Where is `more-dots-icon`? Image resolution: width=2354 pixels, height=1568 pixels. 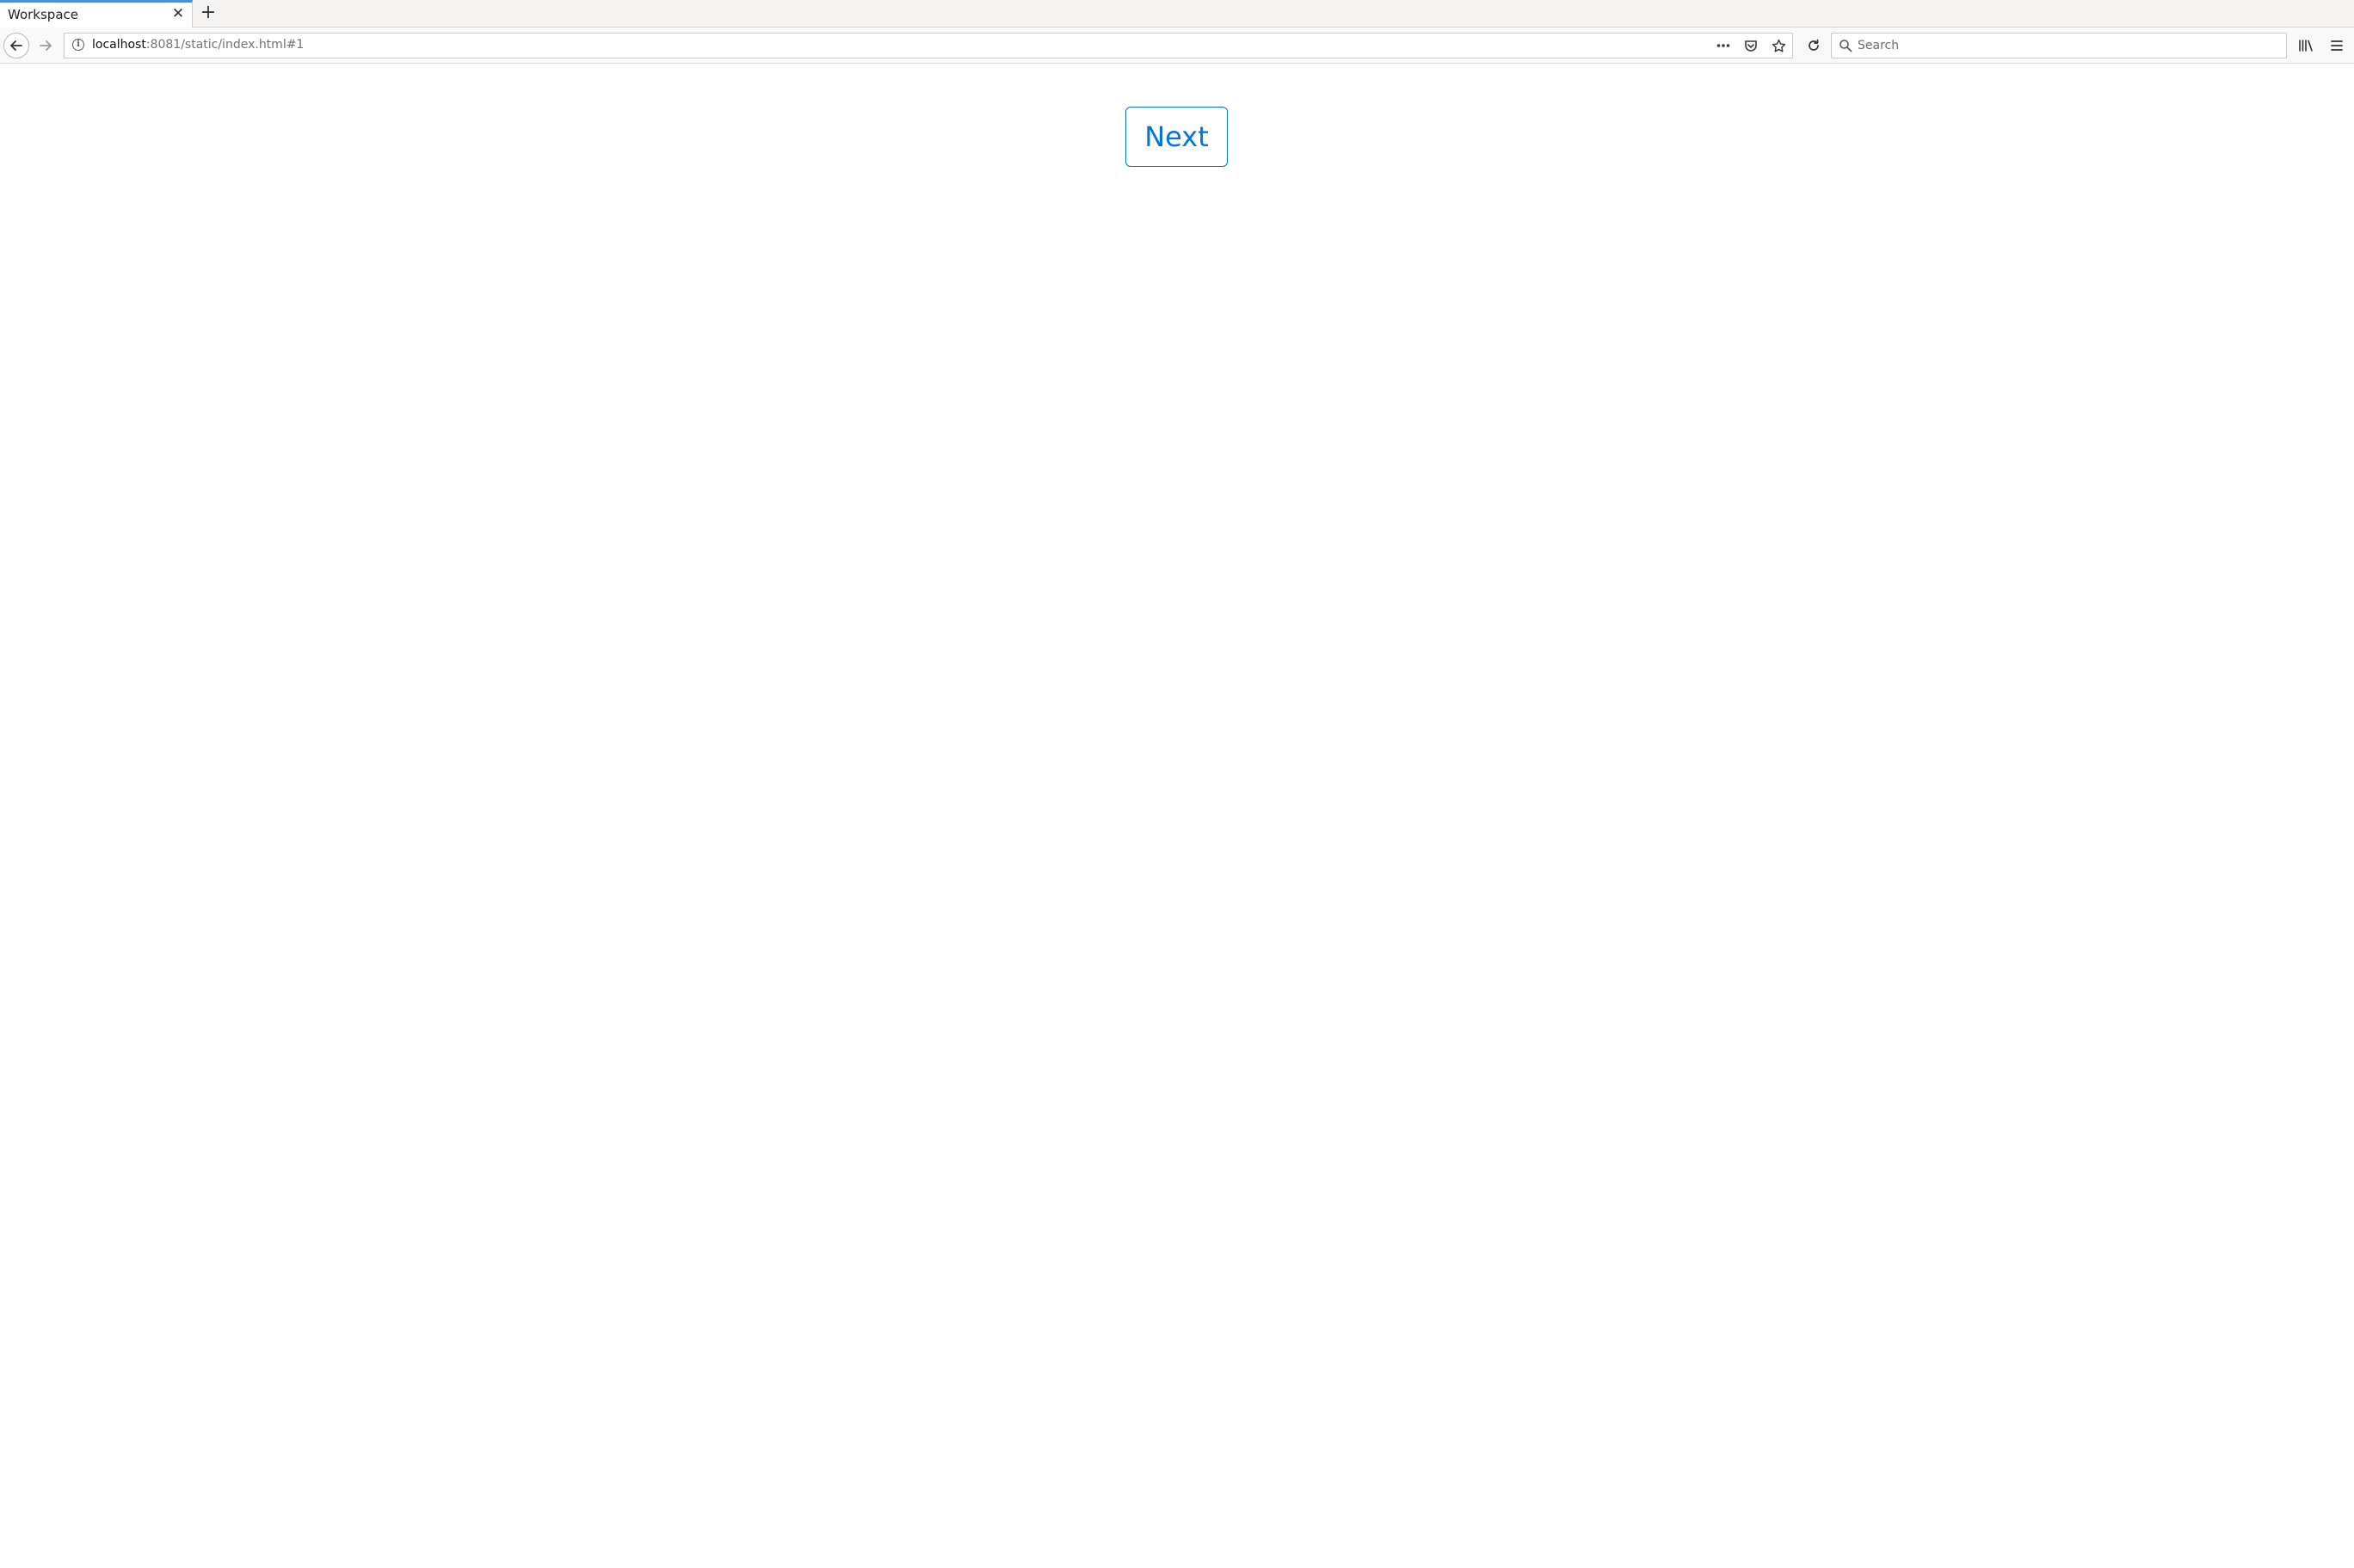
more-dots-icon is located at coordinates (1724, 46).